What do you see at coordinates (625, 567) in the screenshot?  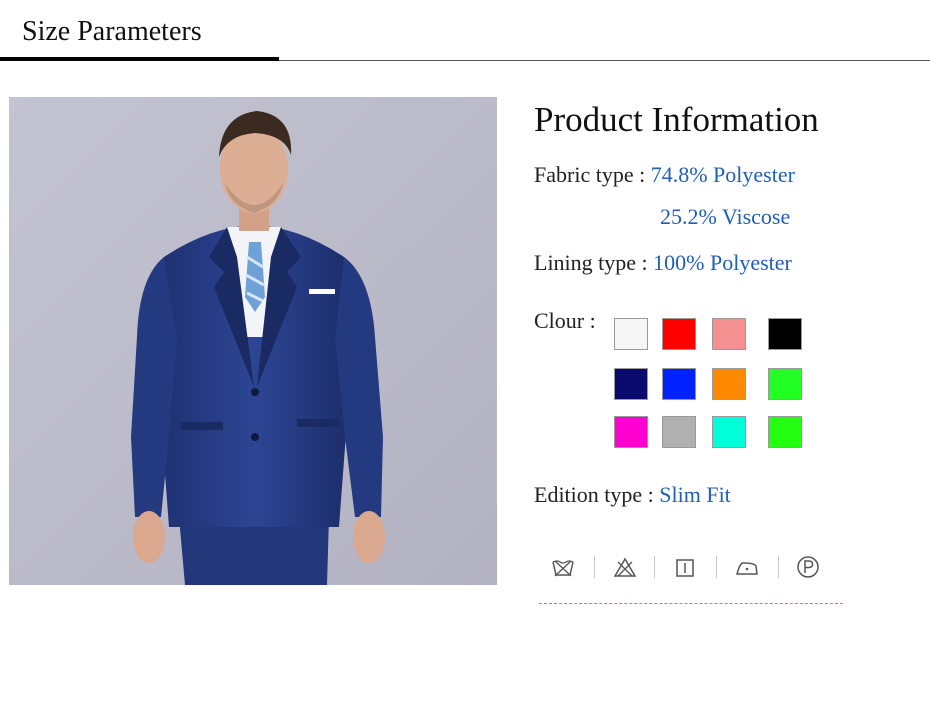 I see `do-not-bleach-icon` at bounding box center [625, 567].